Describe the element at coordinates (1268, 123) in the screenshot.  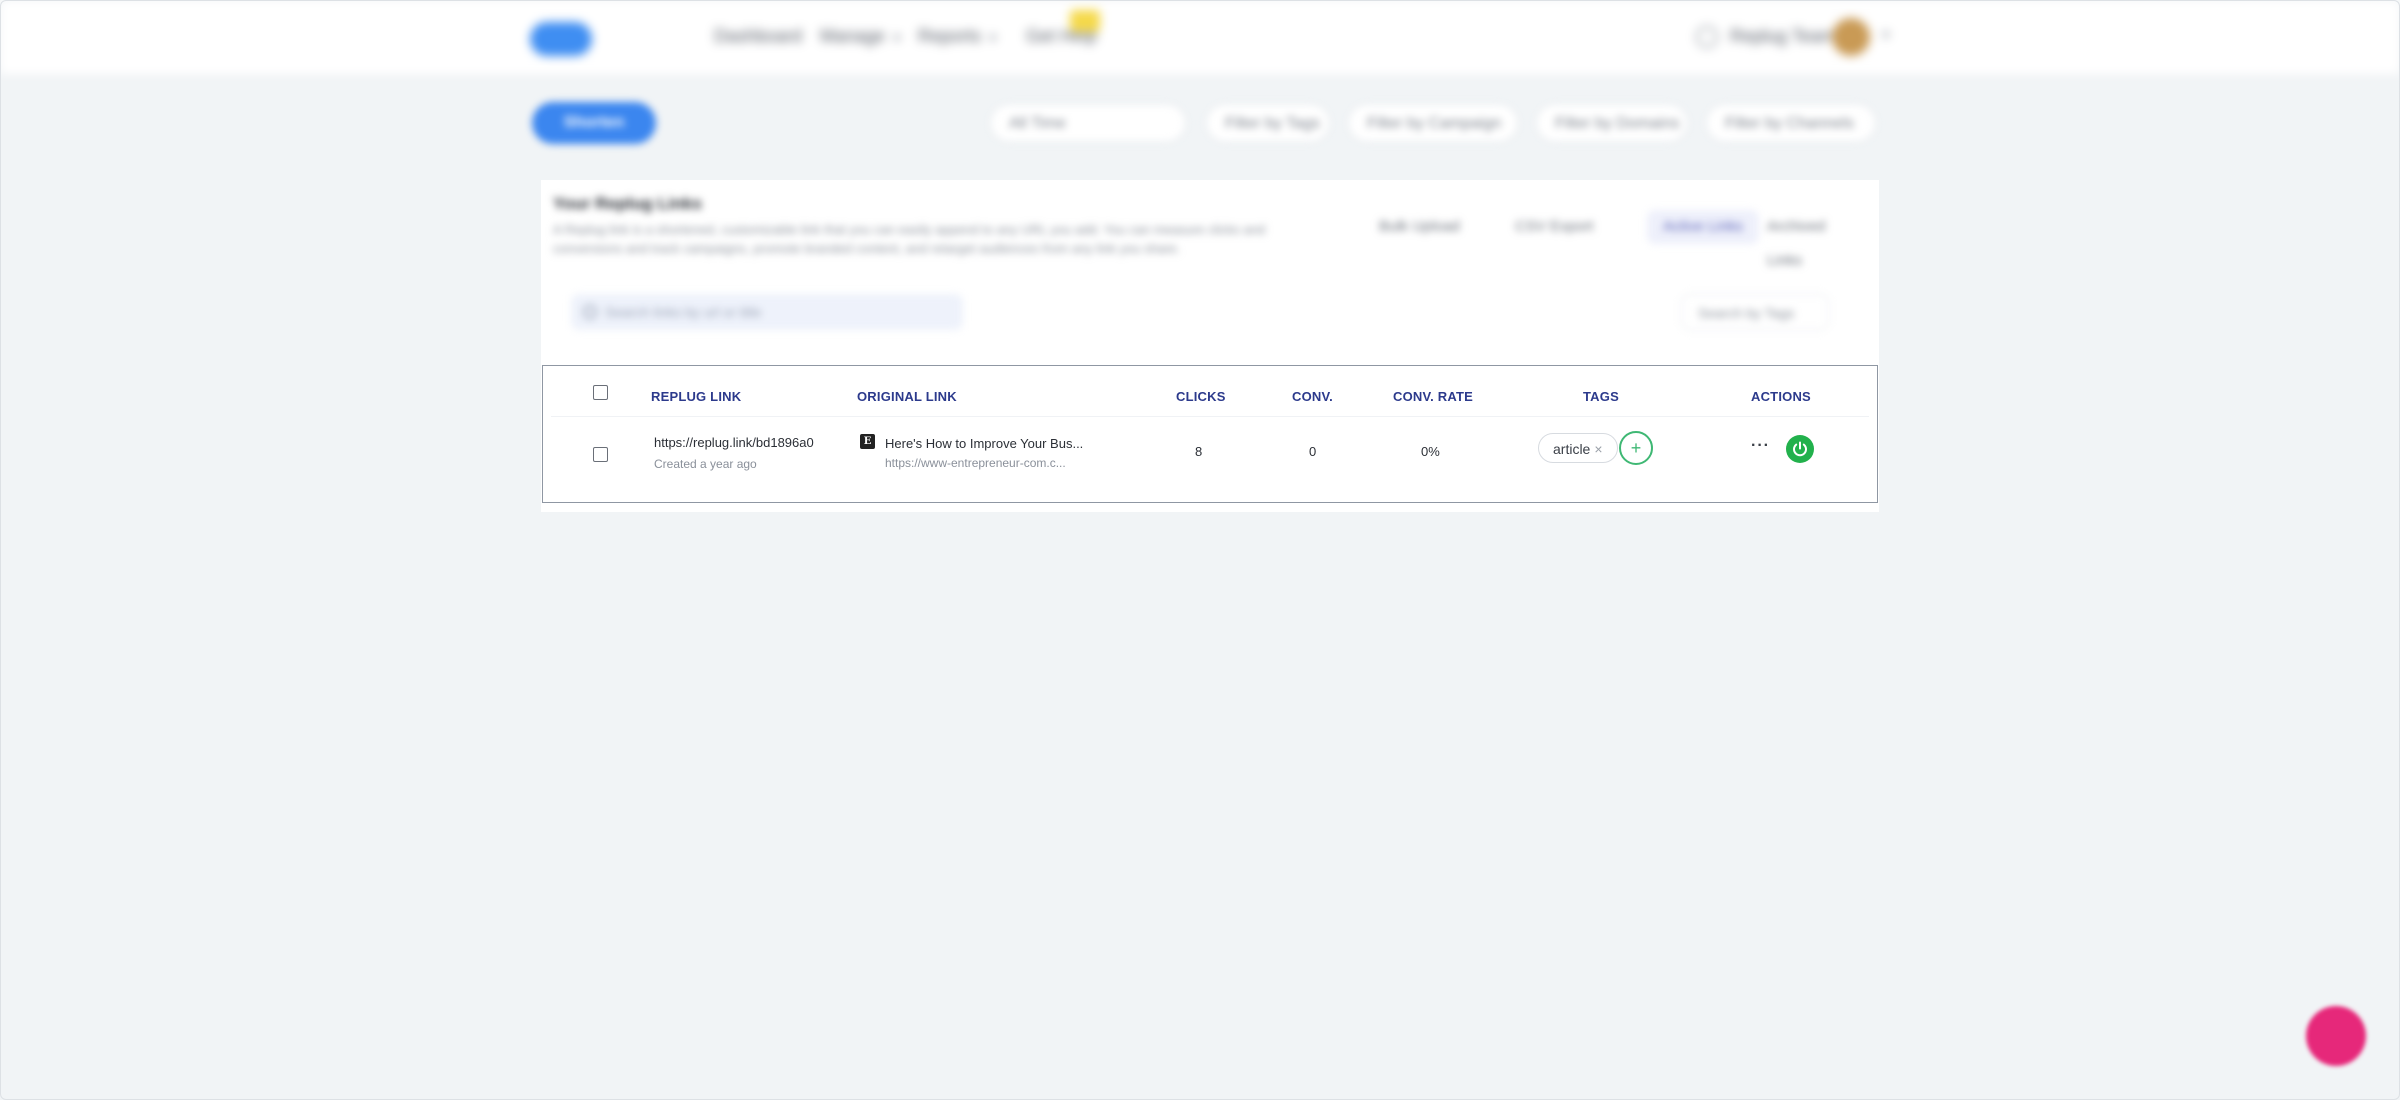
I see `tags-filter: Filter by Tags` at that location.